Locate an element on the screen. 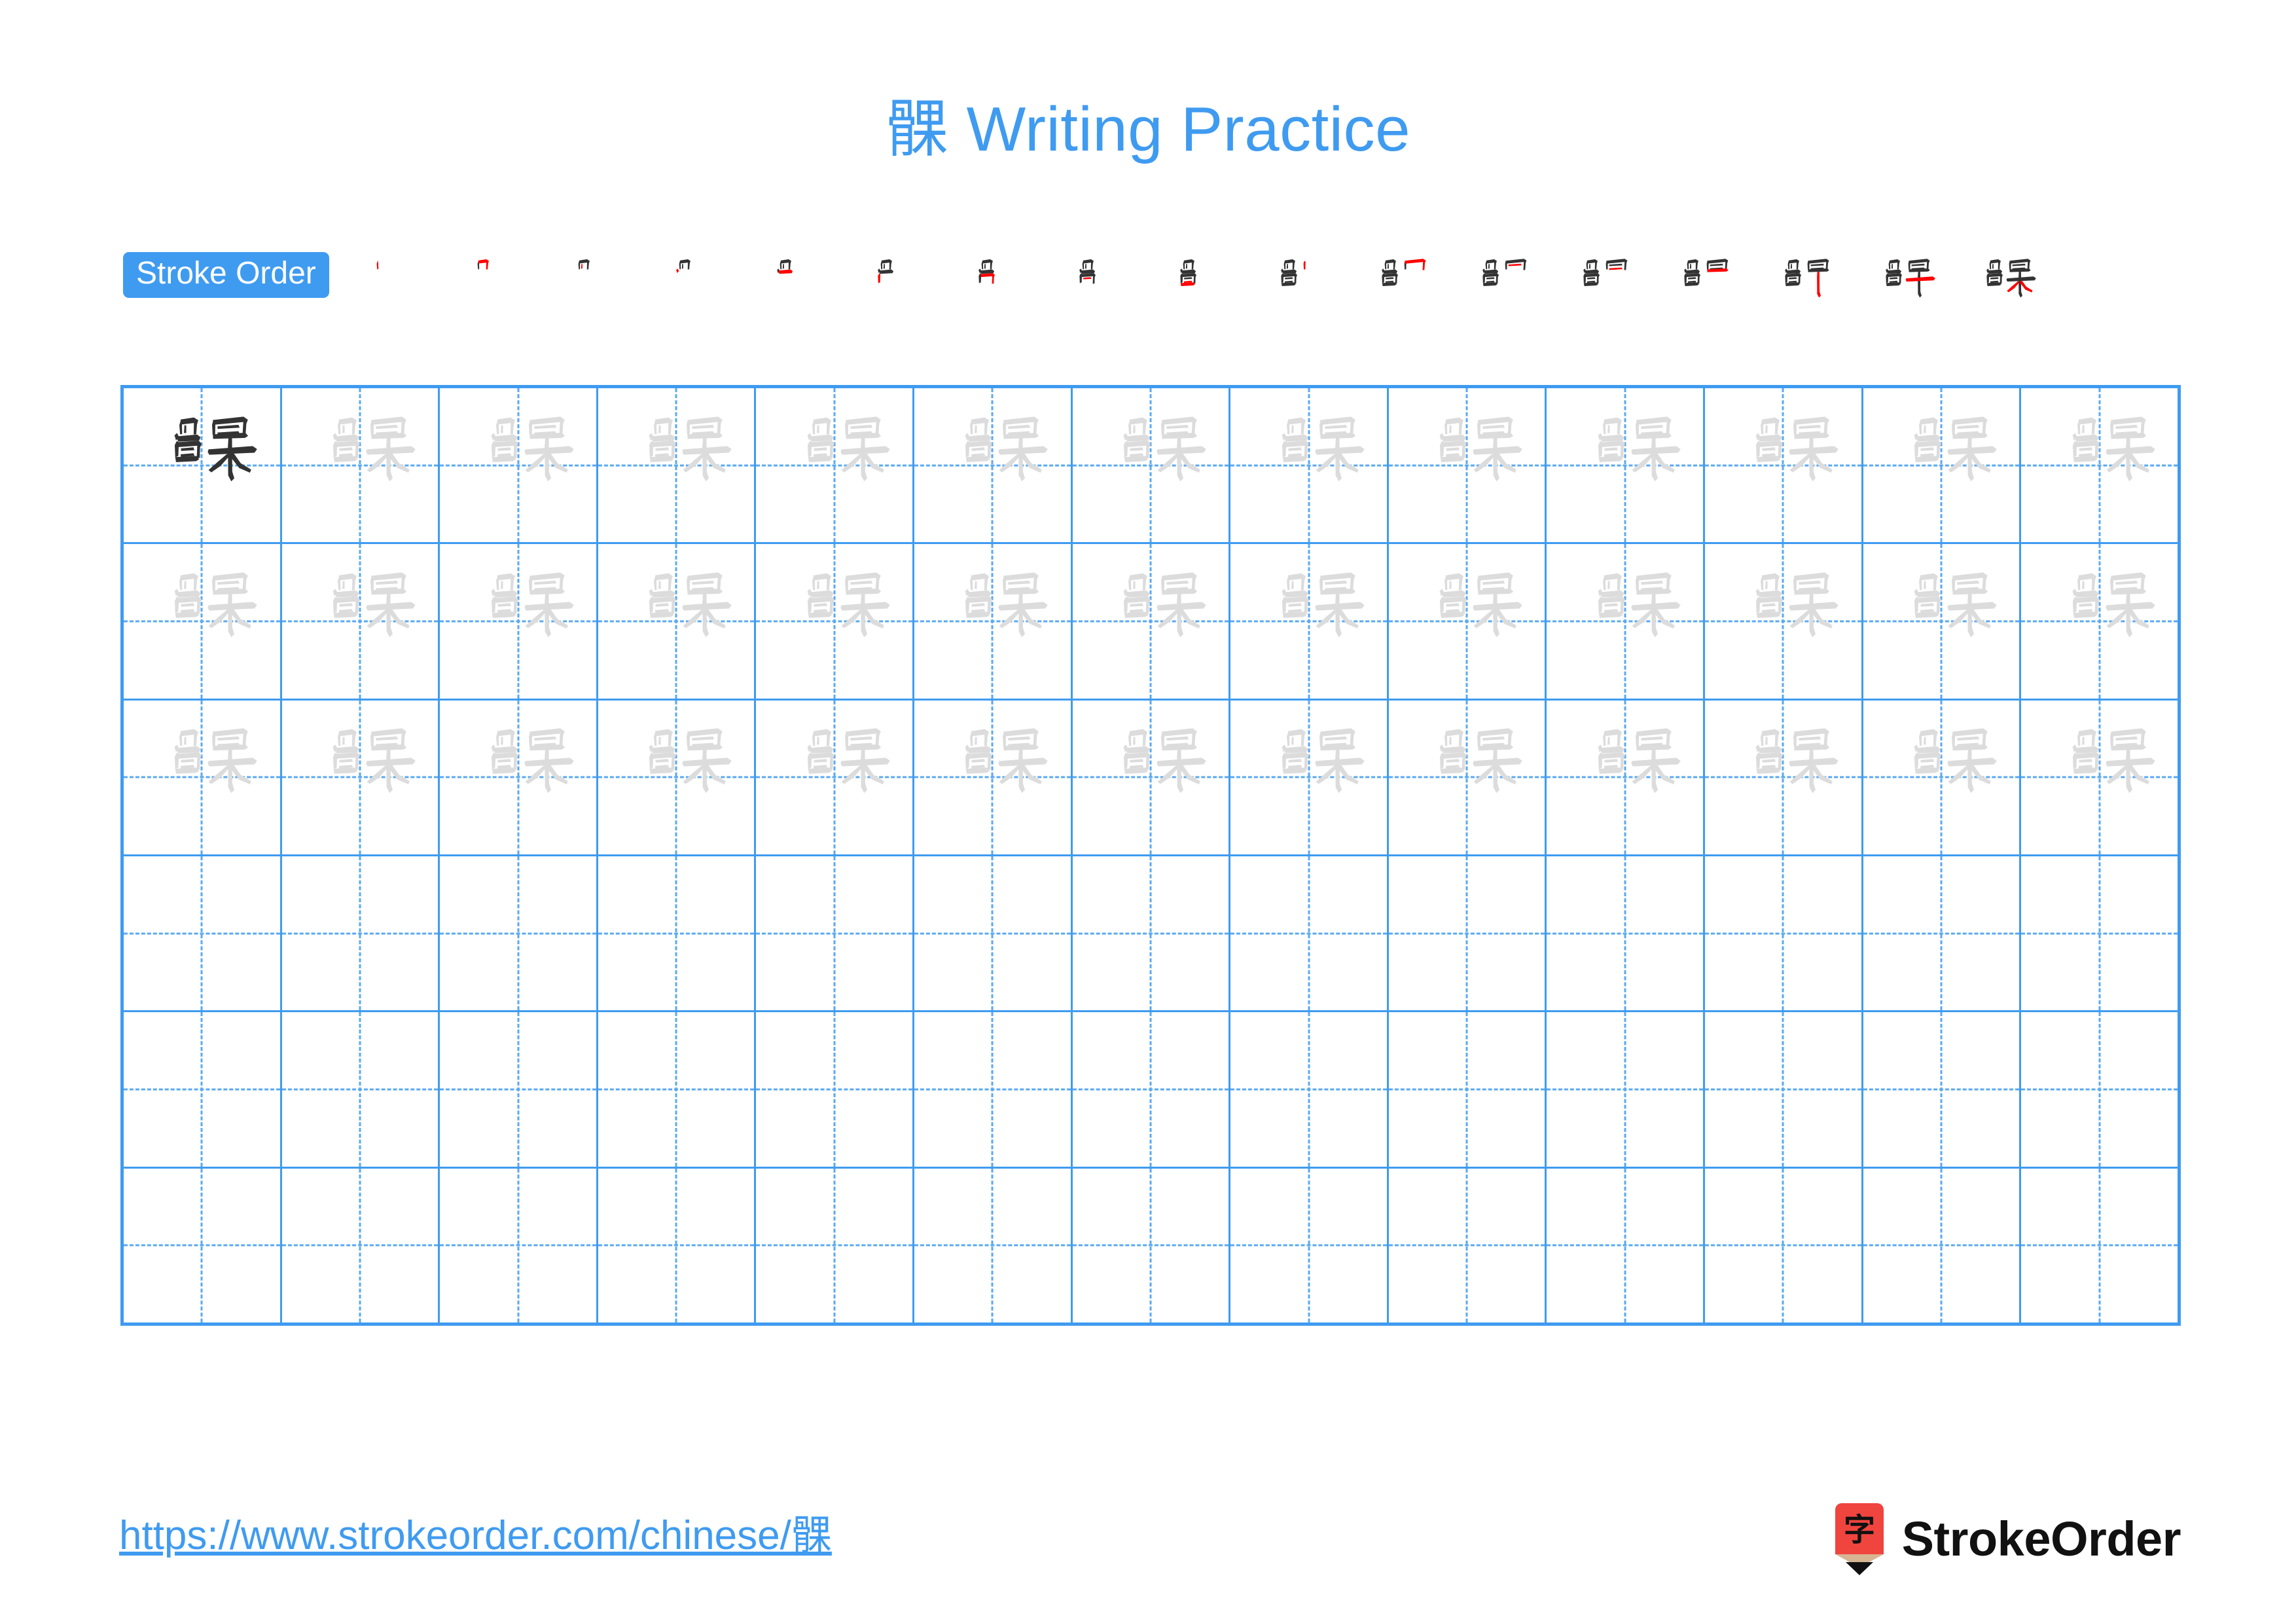 The image size is (2296, 1623). practice-cell-r1-c7 is located at coordinates (1152, 465).